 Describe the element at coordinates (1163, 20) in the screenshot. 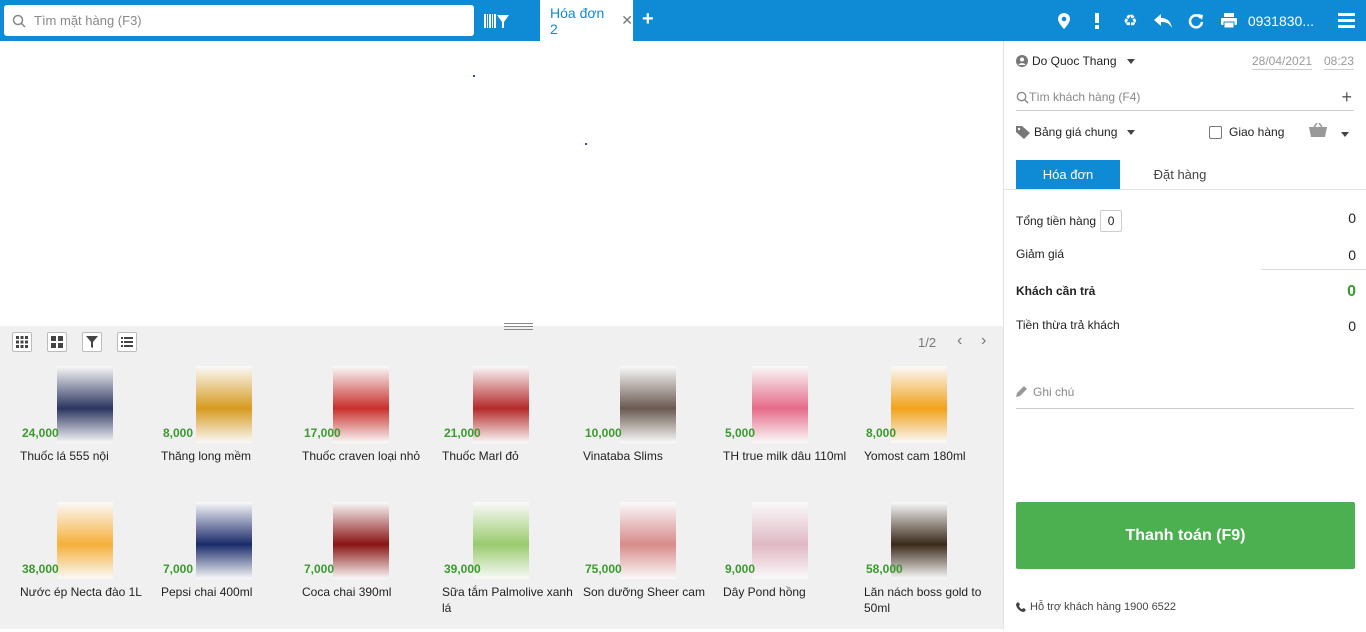

I see `reply-icon` at that location.